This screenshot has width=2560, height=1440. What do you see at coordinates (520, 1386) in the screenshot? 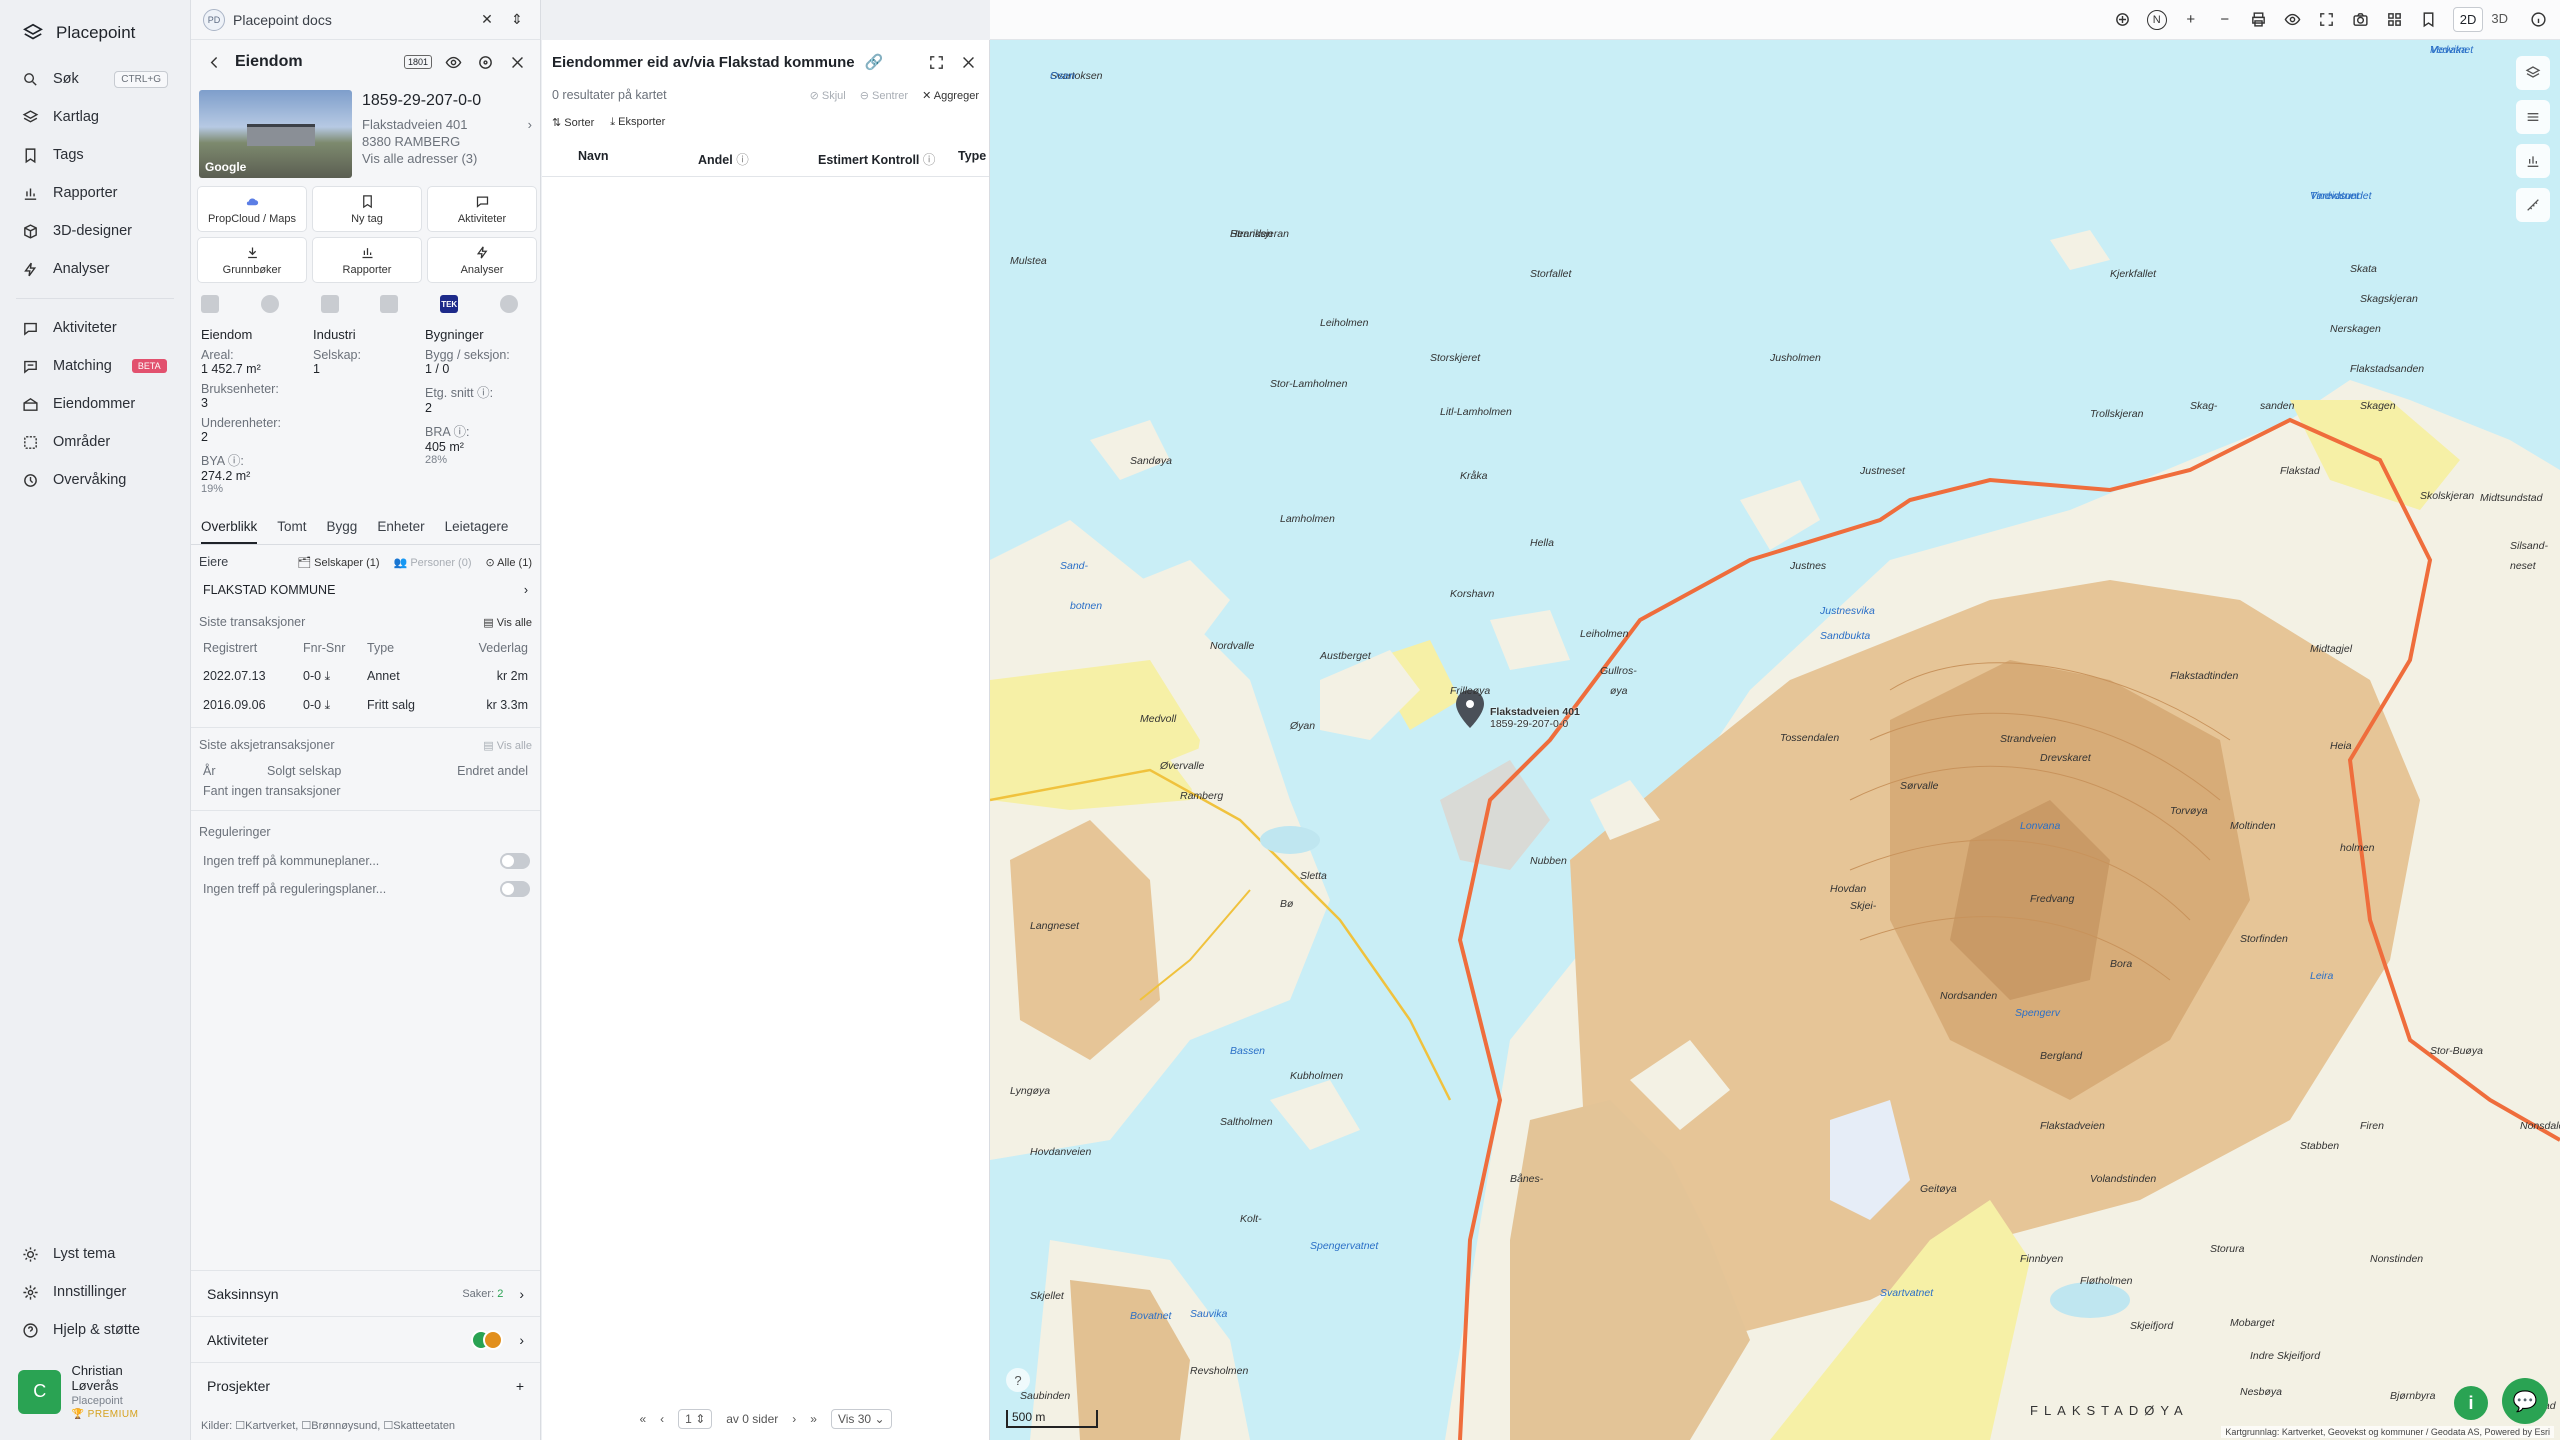
I see `plus-icon: +` at bounding box center [520, 1386].